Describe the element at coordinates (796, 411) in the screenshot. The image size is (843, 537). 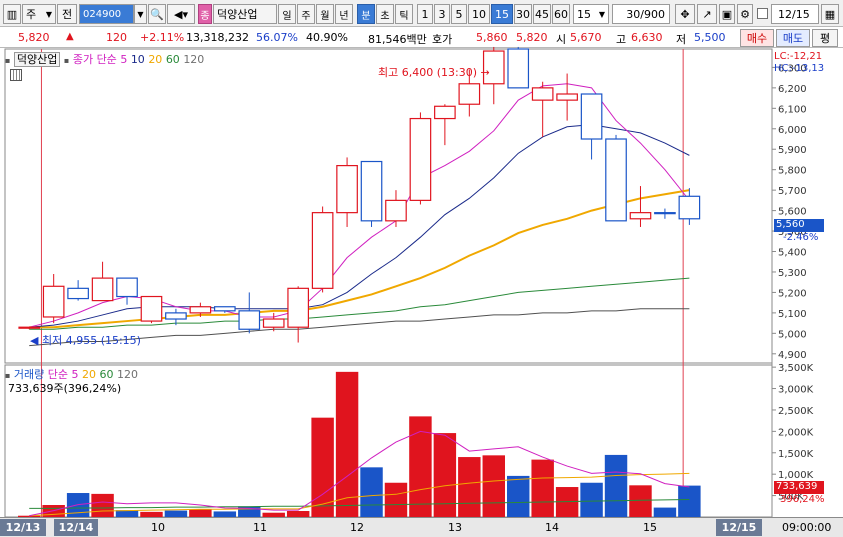
I see `volume-tick-label: 2,500K` at that location.